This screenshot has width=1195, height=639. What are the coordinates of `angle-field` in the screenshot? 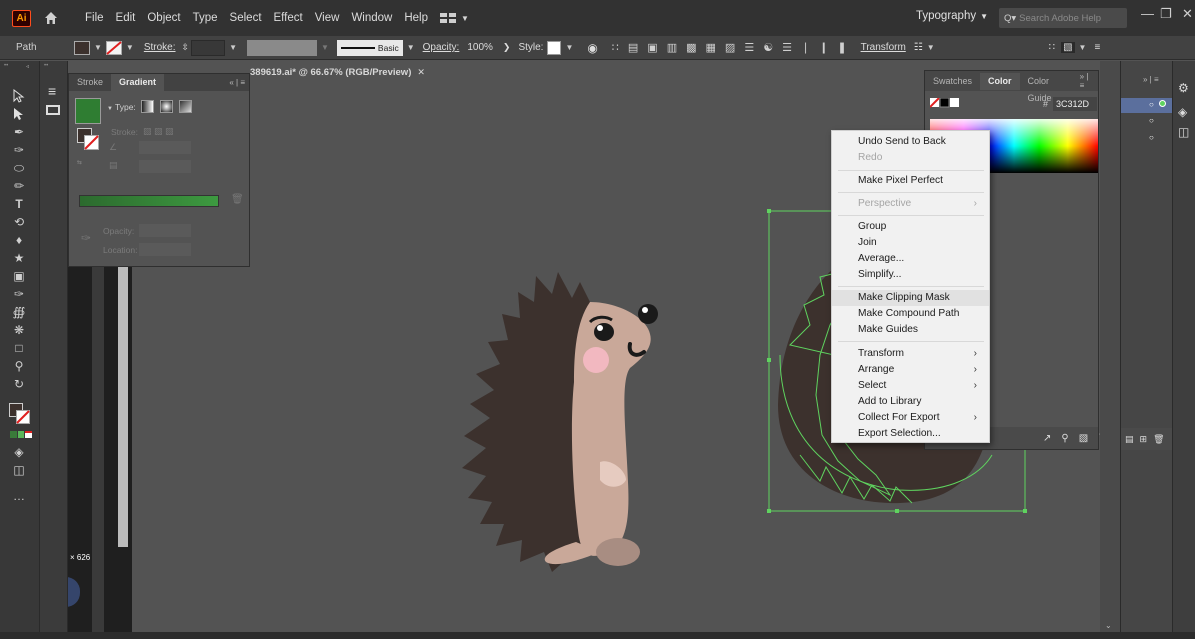 It's located at (165, 147).